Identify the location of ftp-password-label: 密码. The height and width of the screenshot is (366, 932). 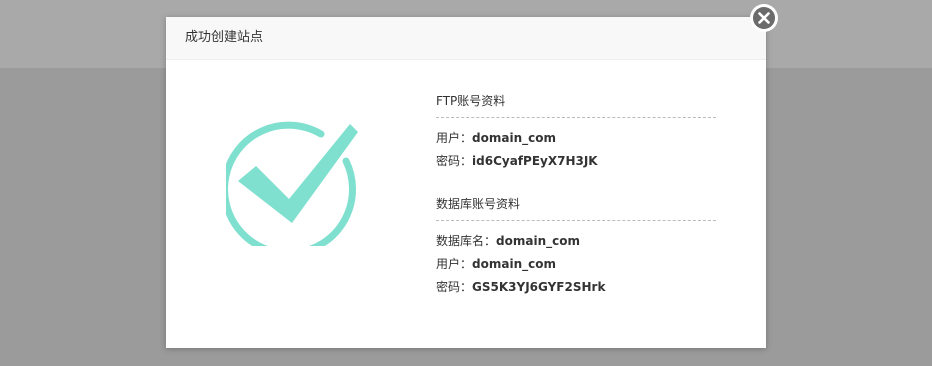
(448, 161).